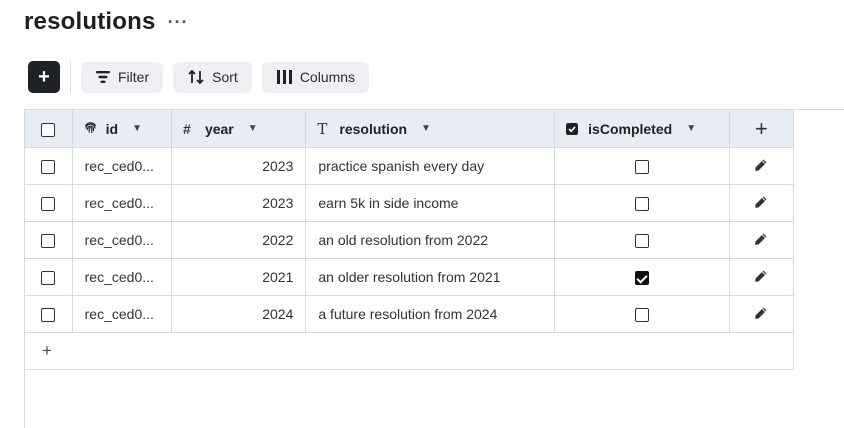 This screenshot has width=844, height=428. What do you see at coordinates (186, 128) in the screenshot?
I see `hash-icon: #` at bounding box center [186, 128].